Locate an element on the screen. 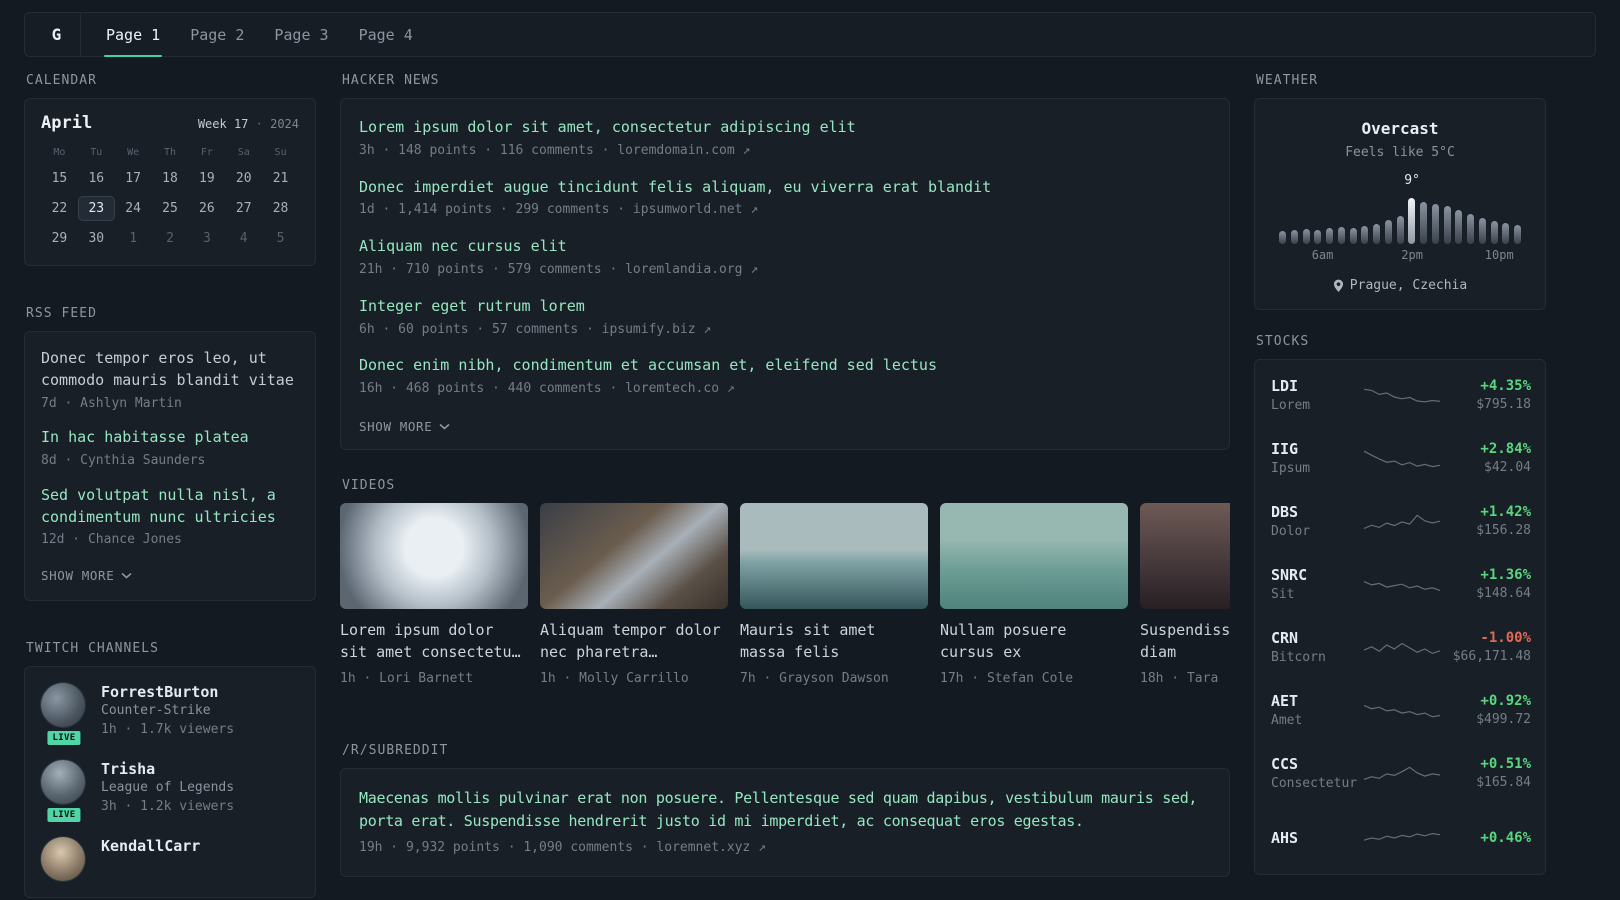 This screenshot has height=900, width=1620. calendar-day: 5 is located at coordinates (280, 238).